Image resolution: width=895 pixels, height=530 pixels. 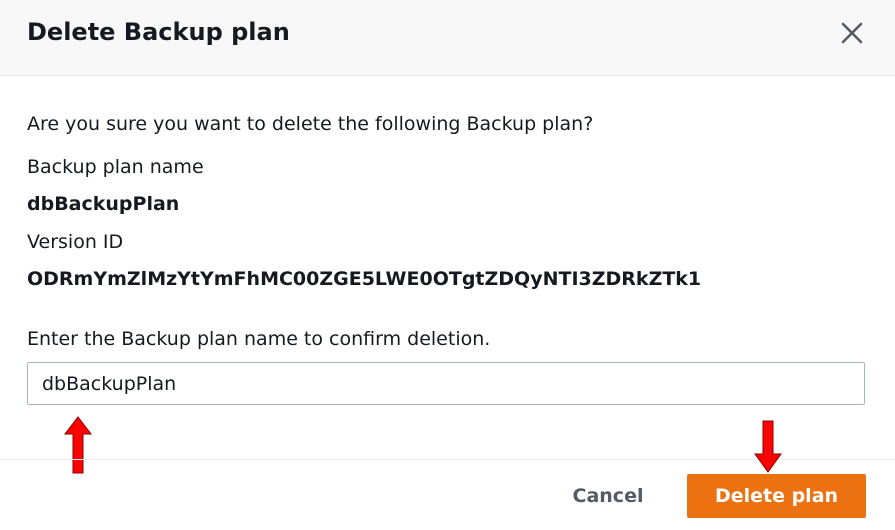 I want to click on red-arrow-down-icon, so click(x=768, y=446).